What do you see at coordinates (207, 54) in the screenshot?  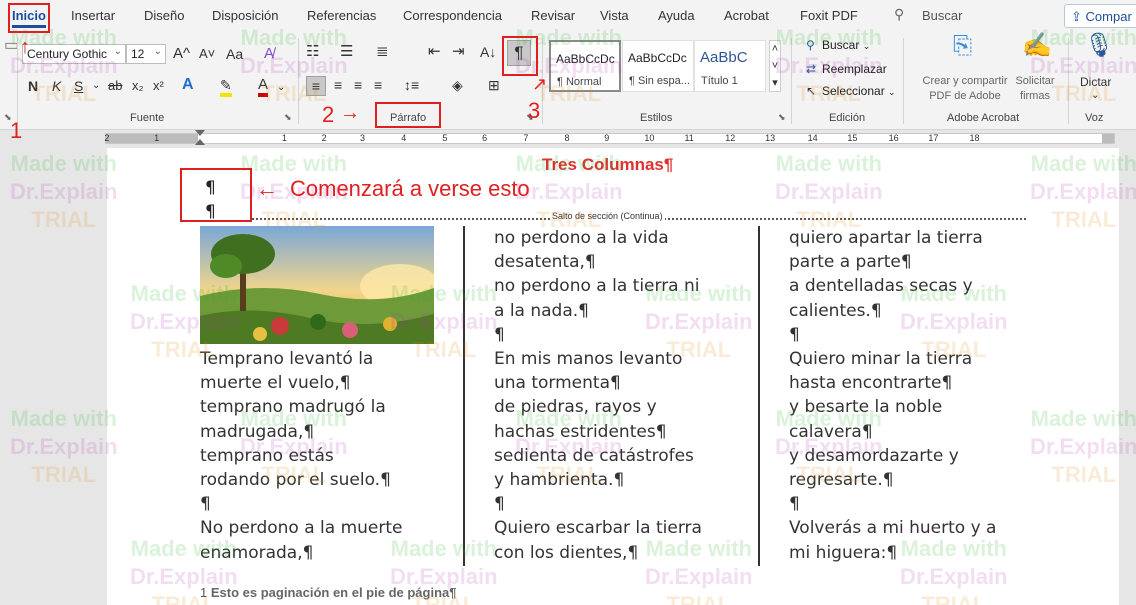 I see `shrink-font-button: A˅` at bounding box center [207, 54].